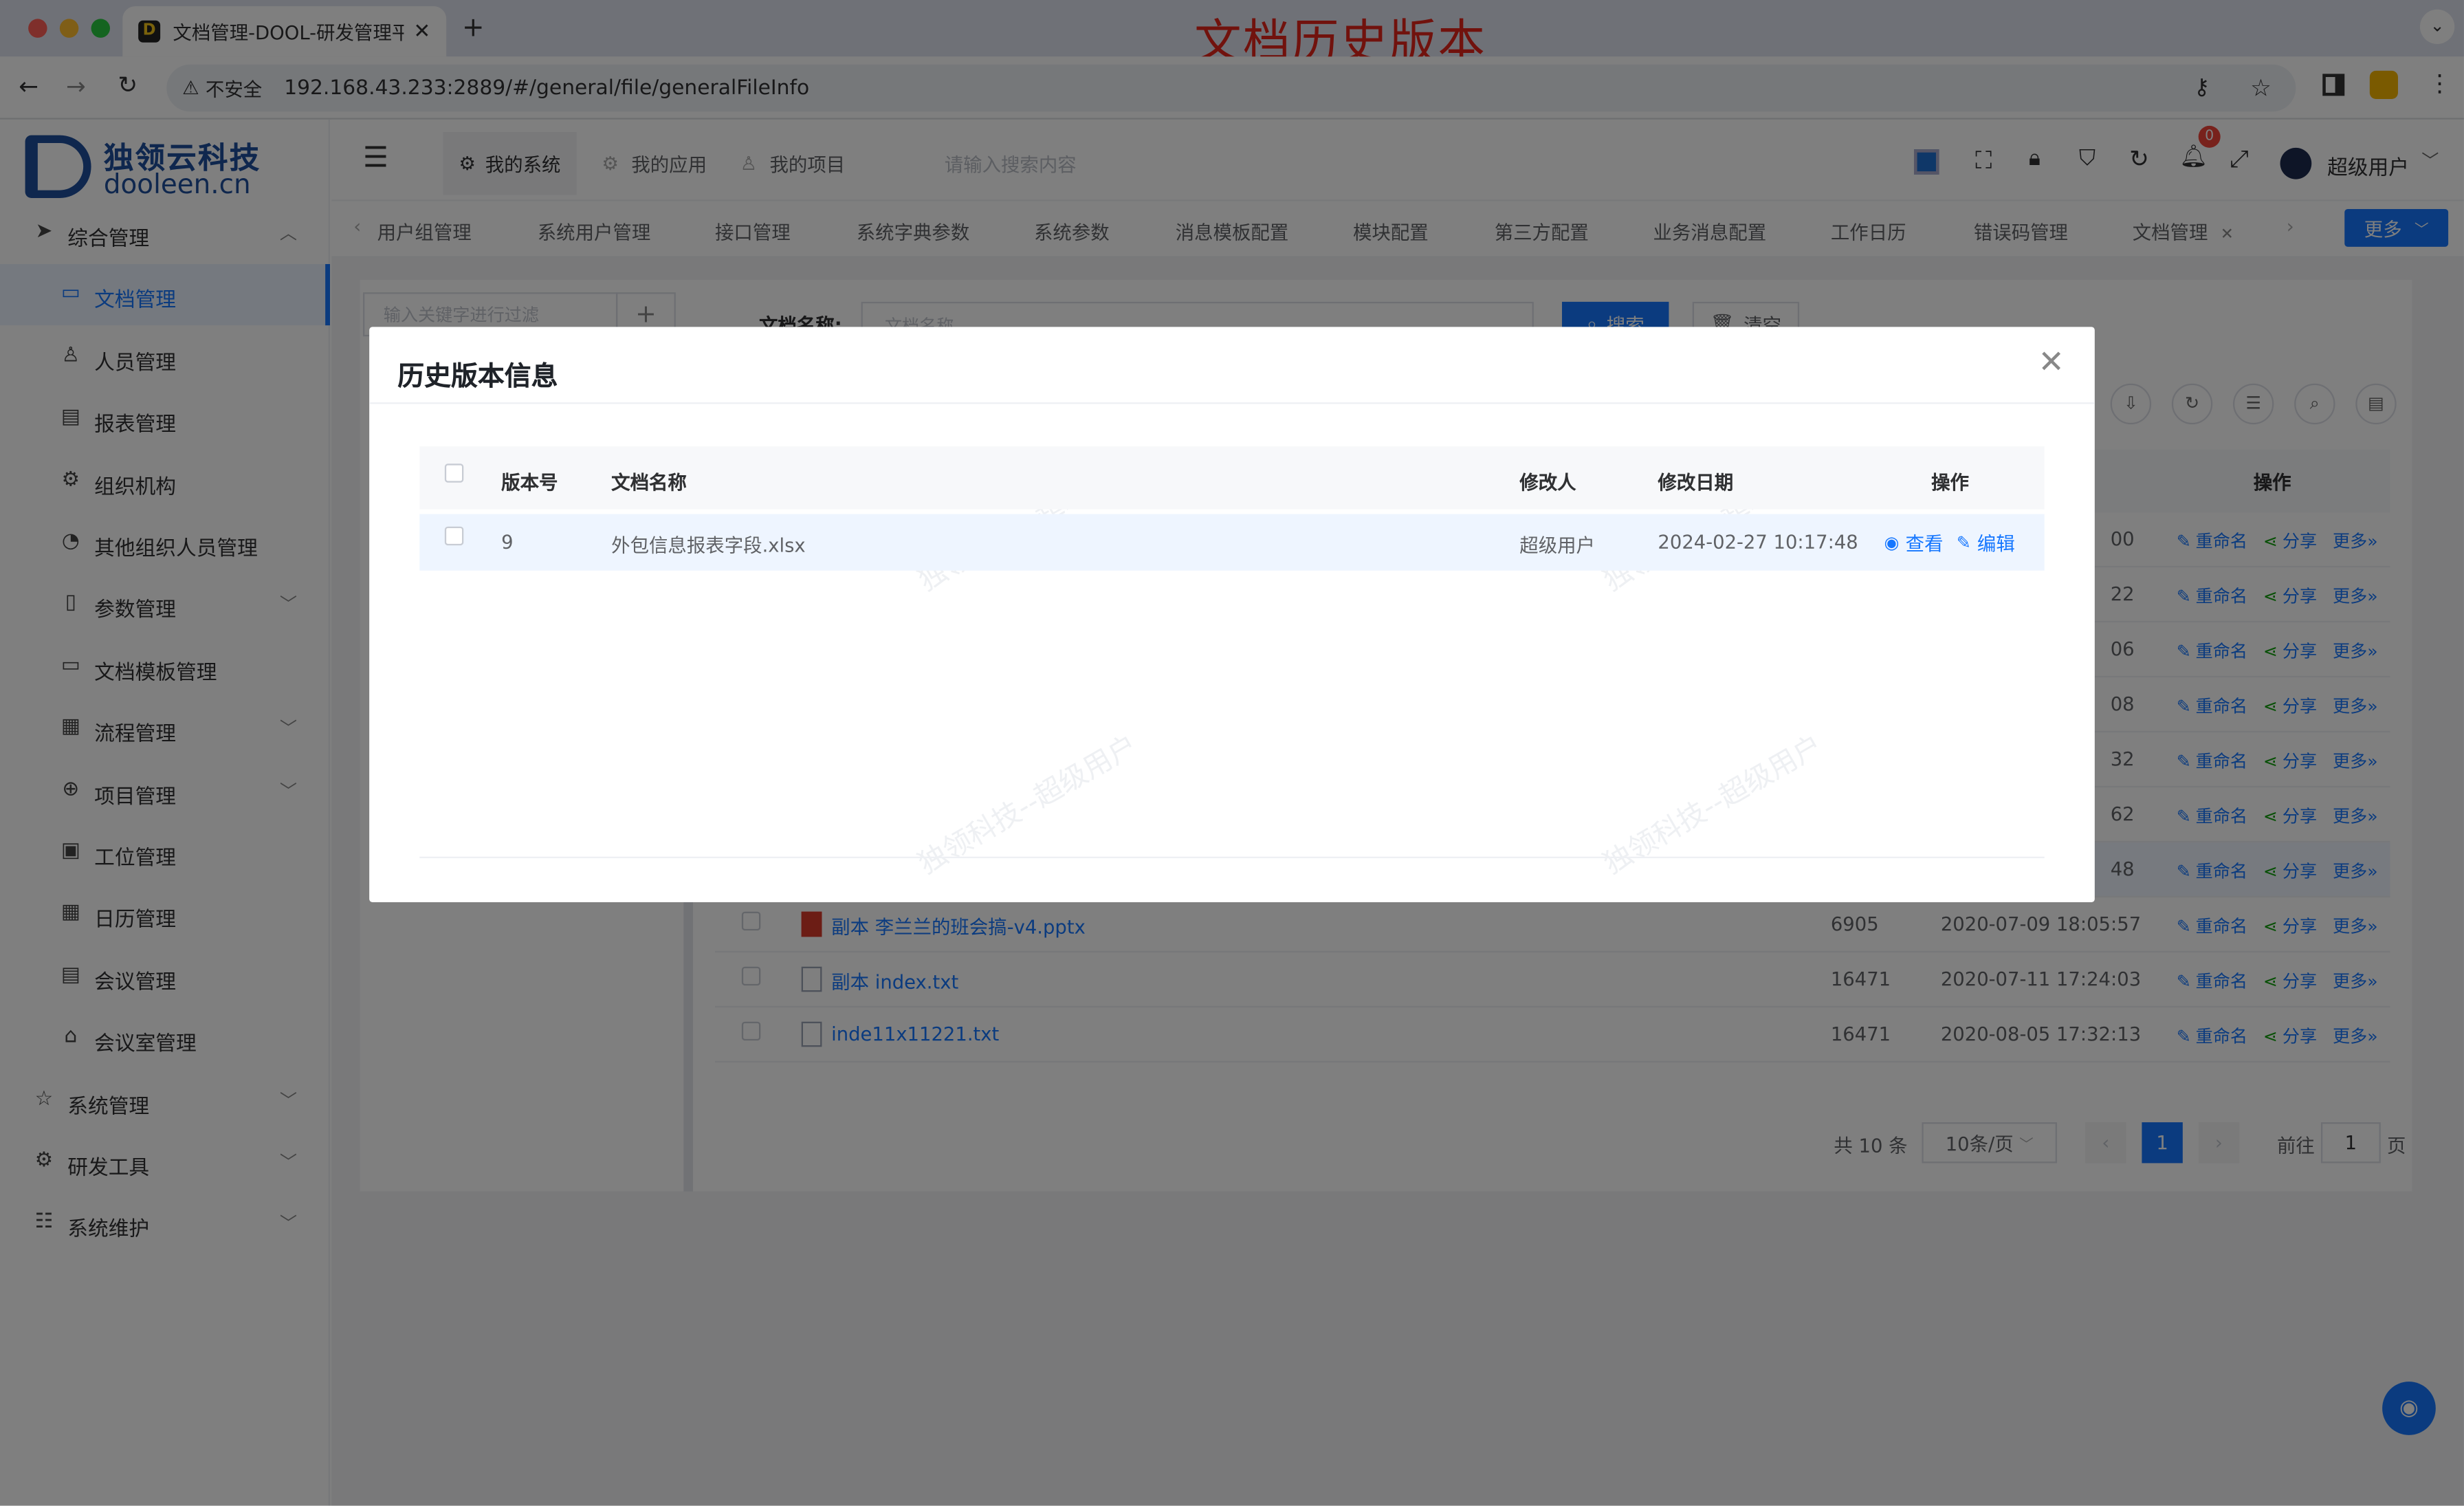 The height and width of the screenshot is (1506, 2464). I want to click on edit-button: ✎ 编辑, so click(1986, 543).